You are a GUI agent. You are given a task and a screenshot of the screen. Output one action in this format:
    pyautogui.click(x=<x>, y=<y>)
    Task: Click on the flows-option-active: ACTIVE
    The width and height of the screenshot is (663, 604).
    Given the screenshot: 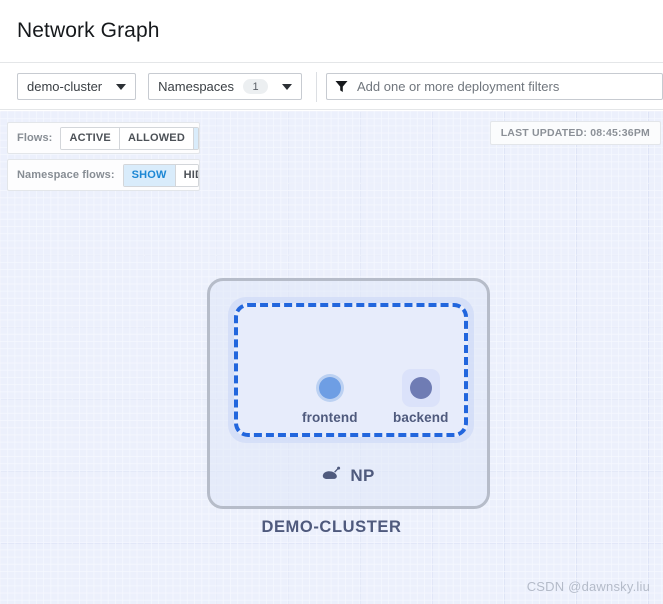 What is the action you would take?
    pyautogui.click(x=90, y=138)
    